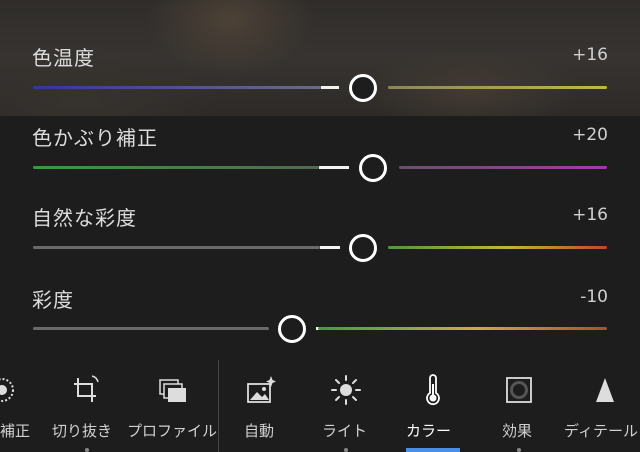  I want to click on tool-light-dot, so click(346, 450).